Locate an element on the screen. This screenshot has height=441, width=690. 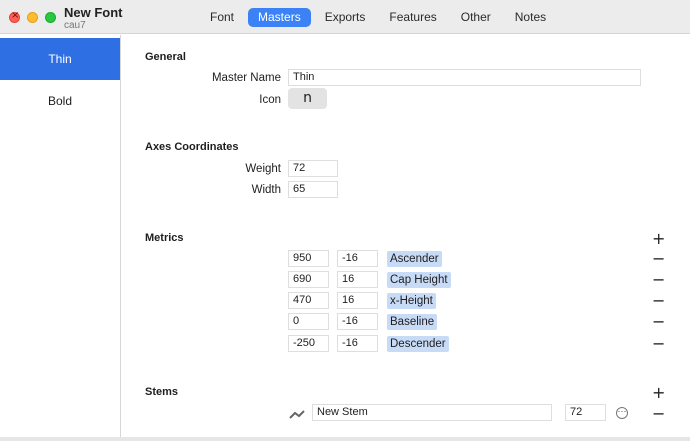
metrics-section-title: Metrics is located at coordinates (164, 238).